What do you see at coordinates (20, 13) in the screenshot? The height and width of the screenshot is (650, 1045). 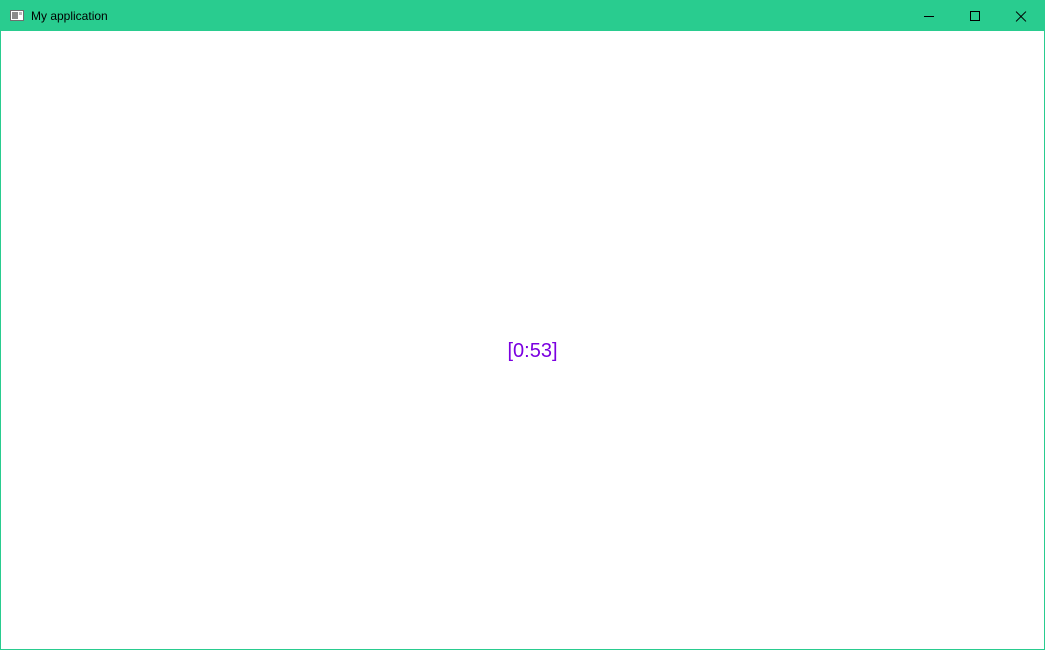 I see `app-icon-detail` at bounding box center [20, 13].